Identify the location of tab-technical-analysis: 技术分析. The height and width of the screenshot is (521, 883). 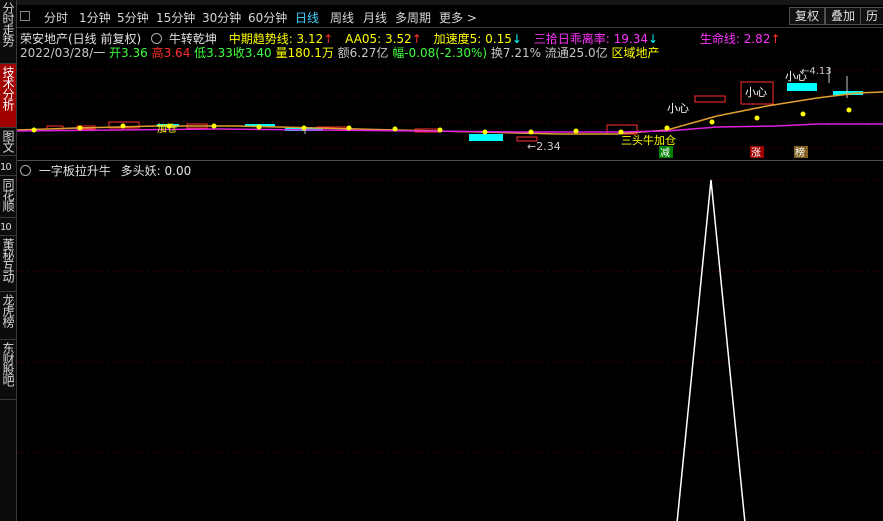
(8, 96).